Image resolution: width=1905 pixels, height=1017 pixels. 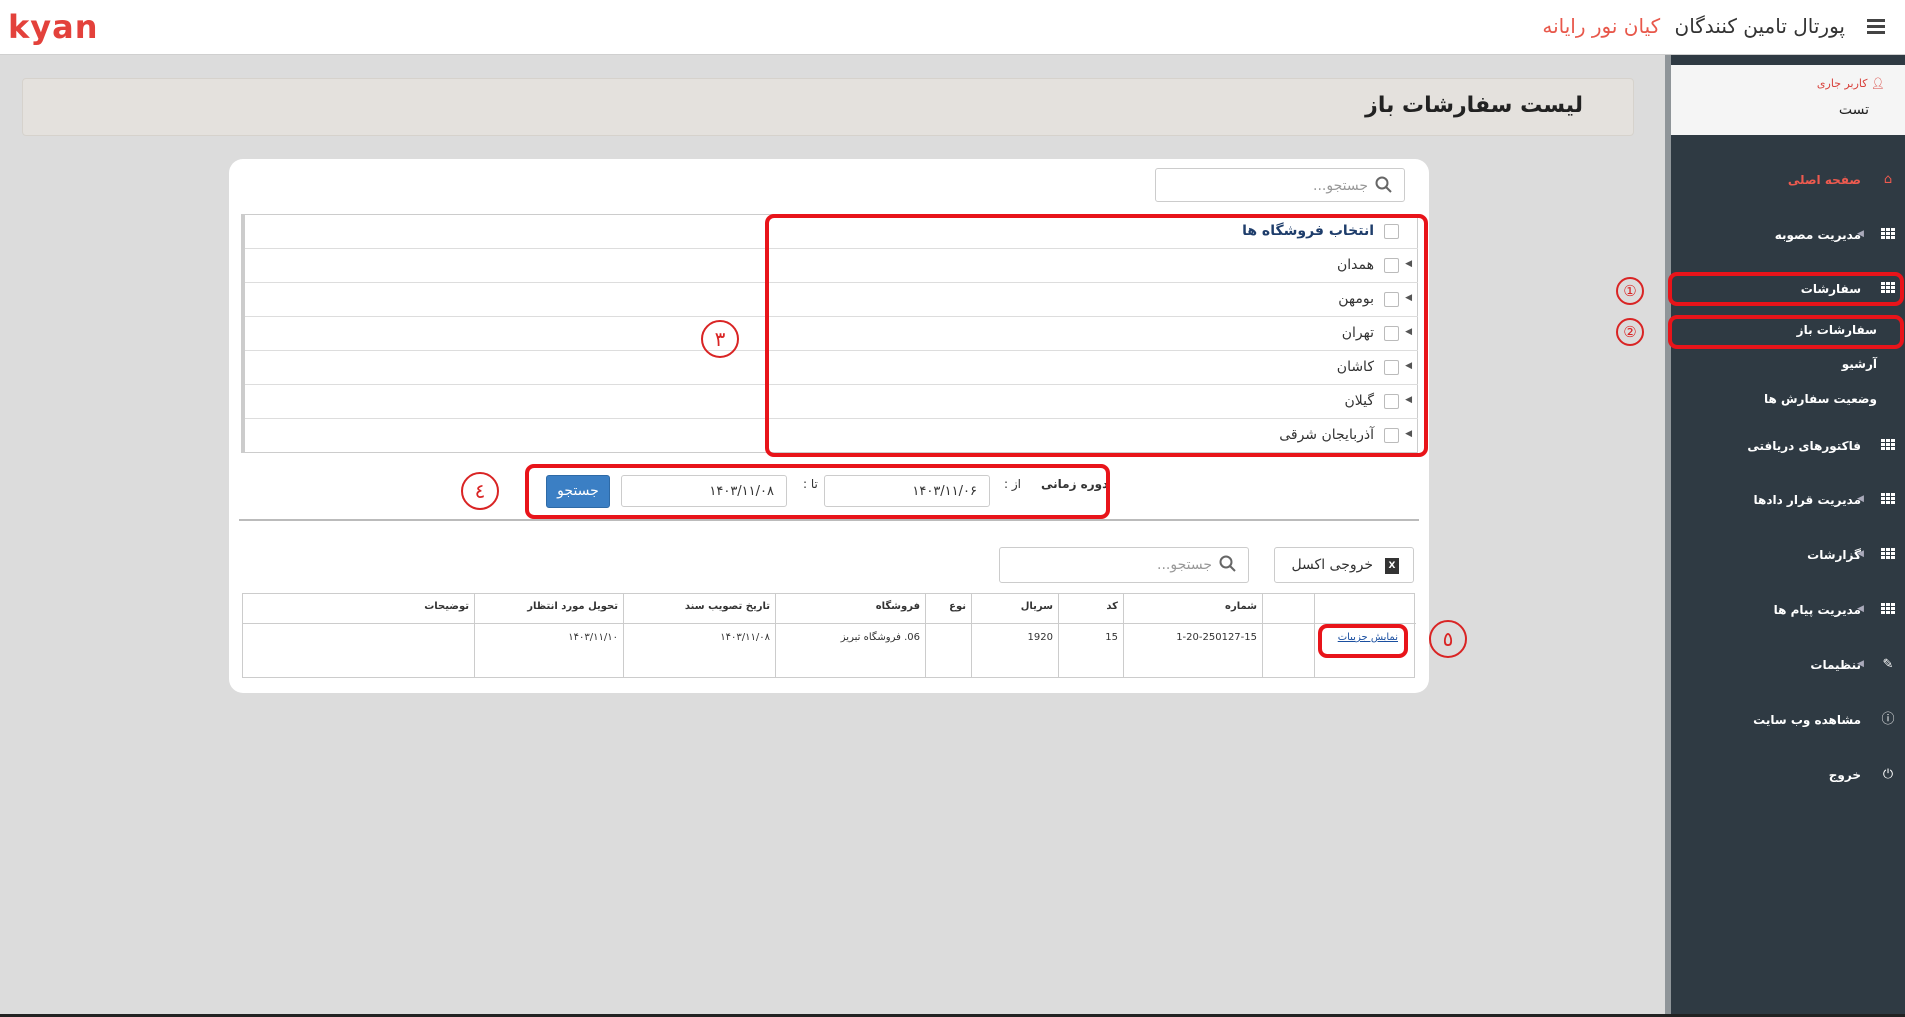 What do you see at coordinates (1788, 181) in the screenshot?
I see `sidebar-item-home: ⌂ صفحه اصلی` at bounding box center [1788, 181].